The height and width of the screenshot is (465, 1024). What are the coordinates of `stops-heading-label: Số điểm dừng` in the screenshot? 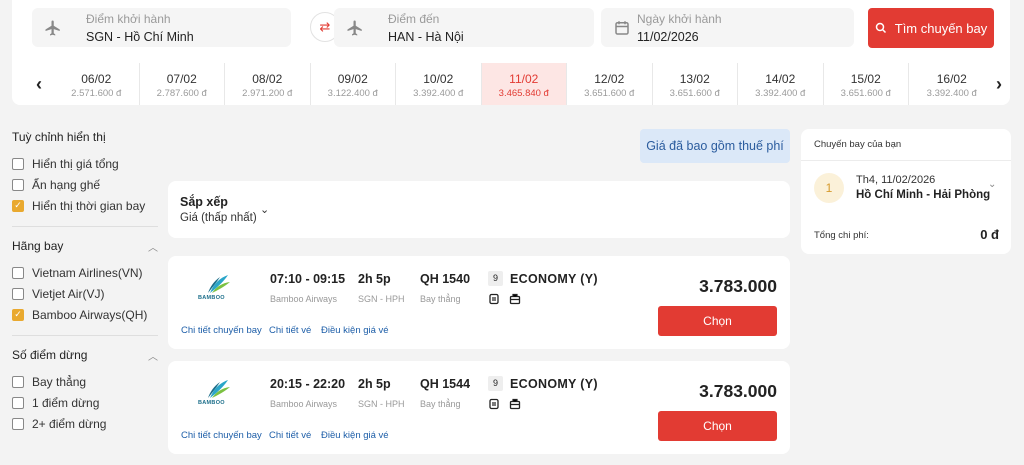 It's located at (50, 355).